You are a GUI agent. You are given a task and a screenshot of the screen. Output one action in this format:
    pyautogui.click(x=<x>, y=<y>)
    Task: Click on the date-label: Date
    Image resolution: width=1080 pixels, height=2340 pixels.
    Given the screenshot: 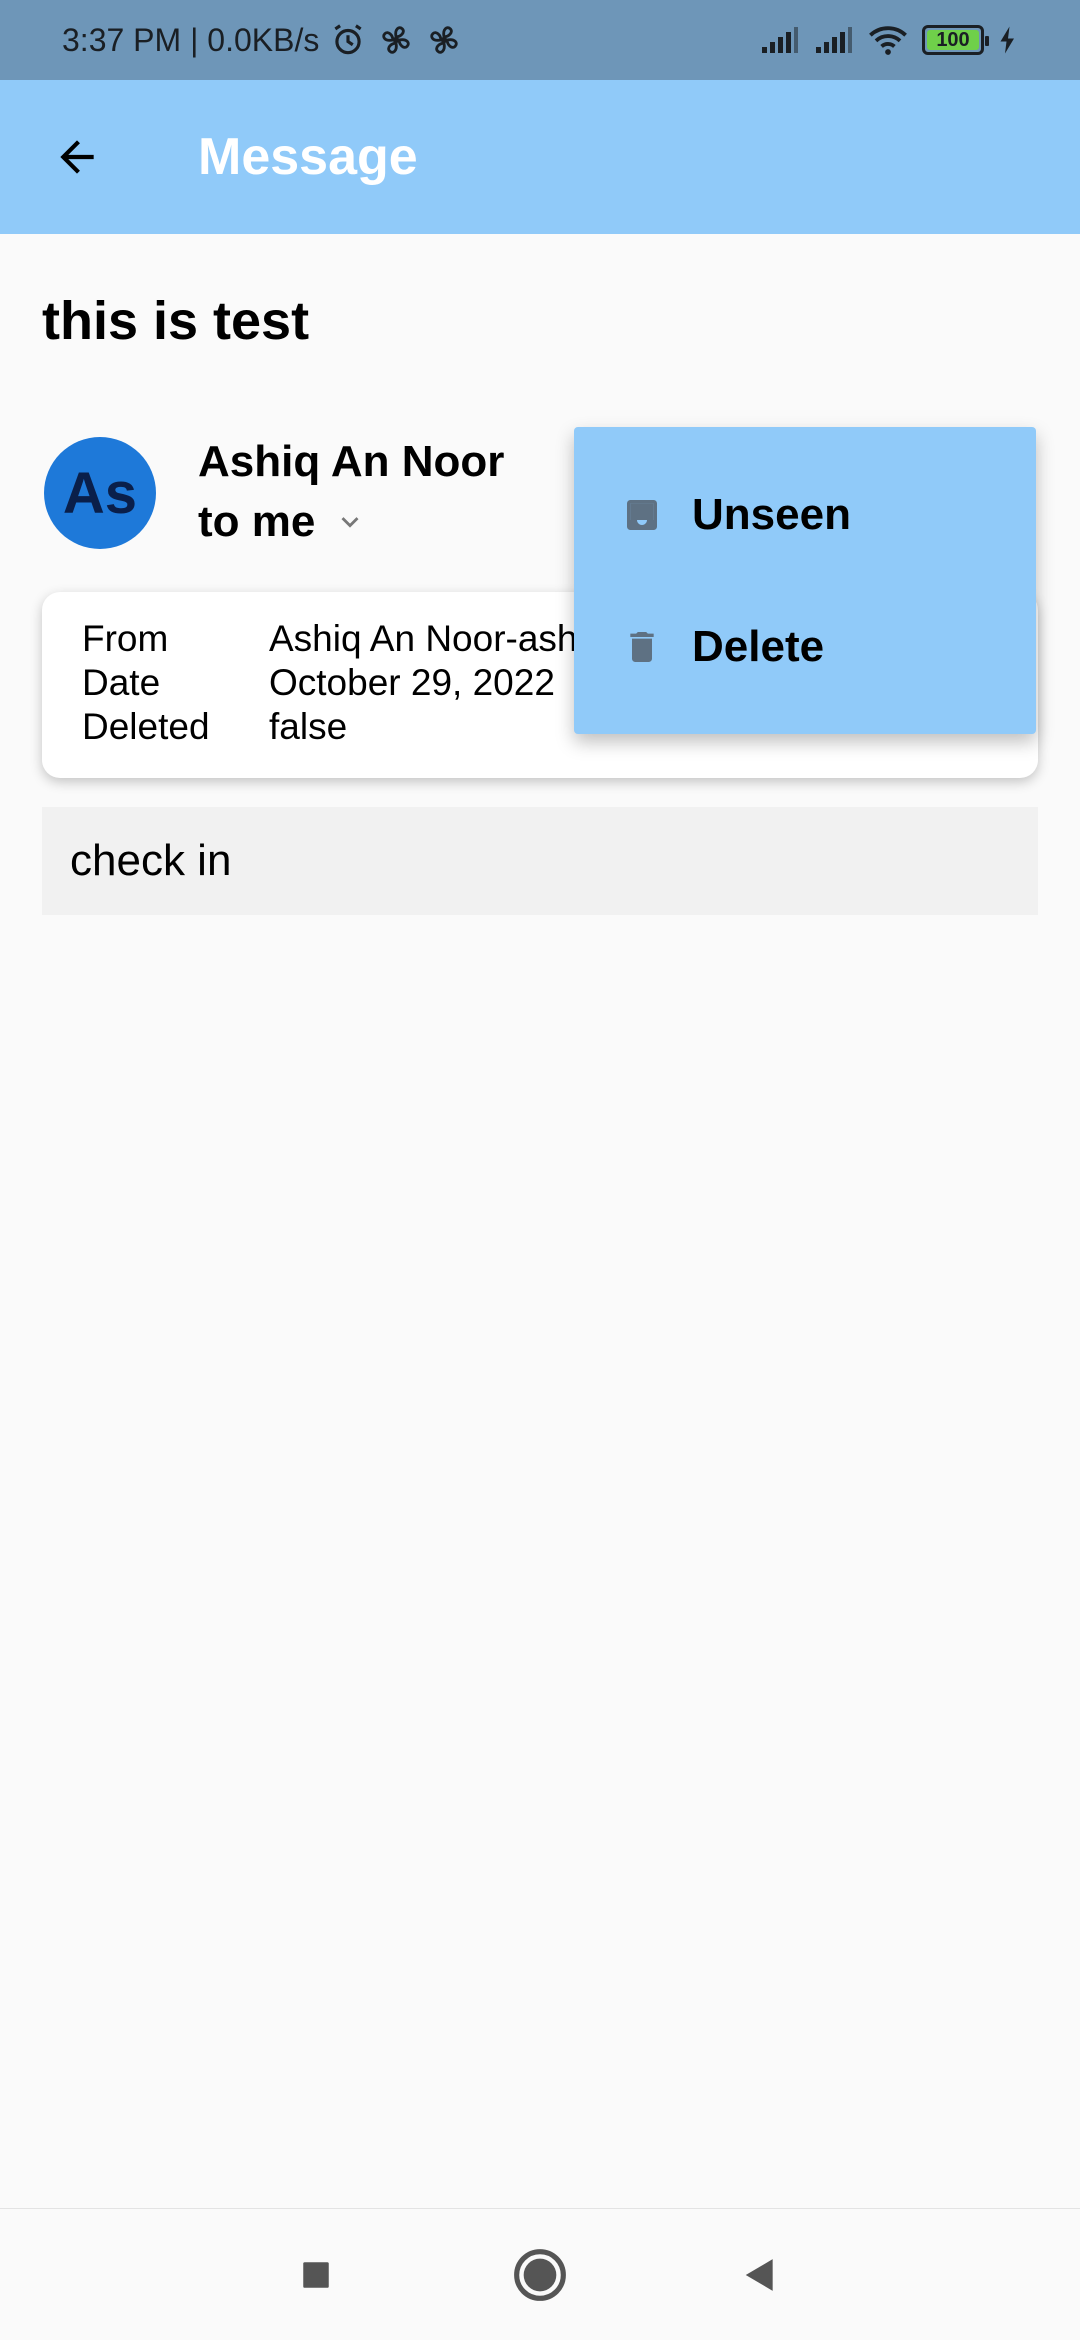 What is the action you would take?
    pyautogui.click(x=121, y=682)
    